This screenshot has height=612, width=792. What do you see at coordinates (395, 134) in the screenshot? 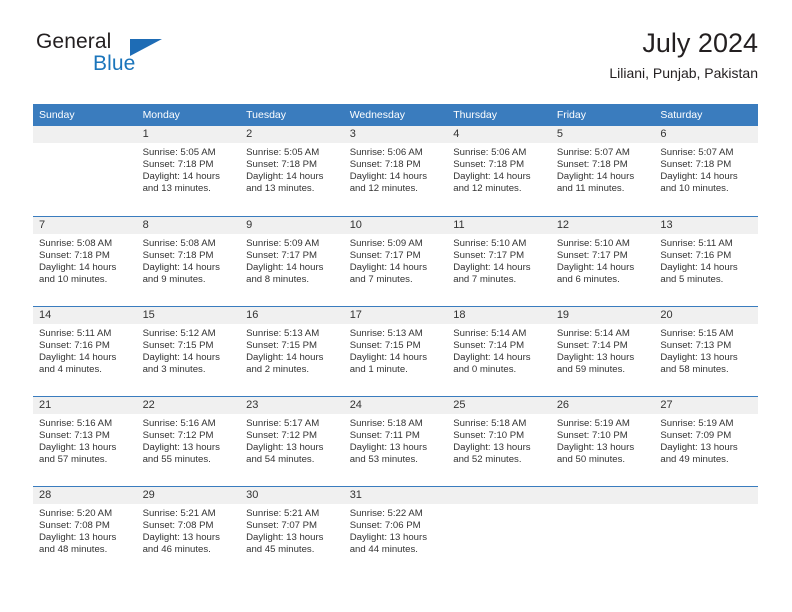
I see `day-number: 3` at bounding box center [395, 134].